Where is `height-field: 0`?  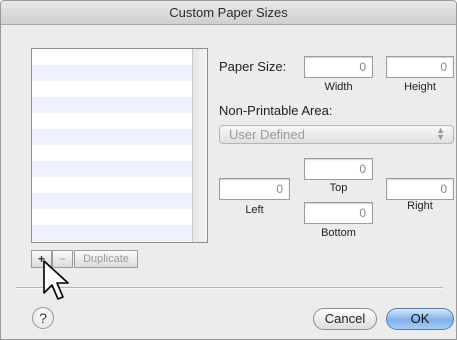 height-field: 0 is located at coordinates (420, 67).